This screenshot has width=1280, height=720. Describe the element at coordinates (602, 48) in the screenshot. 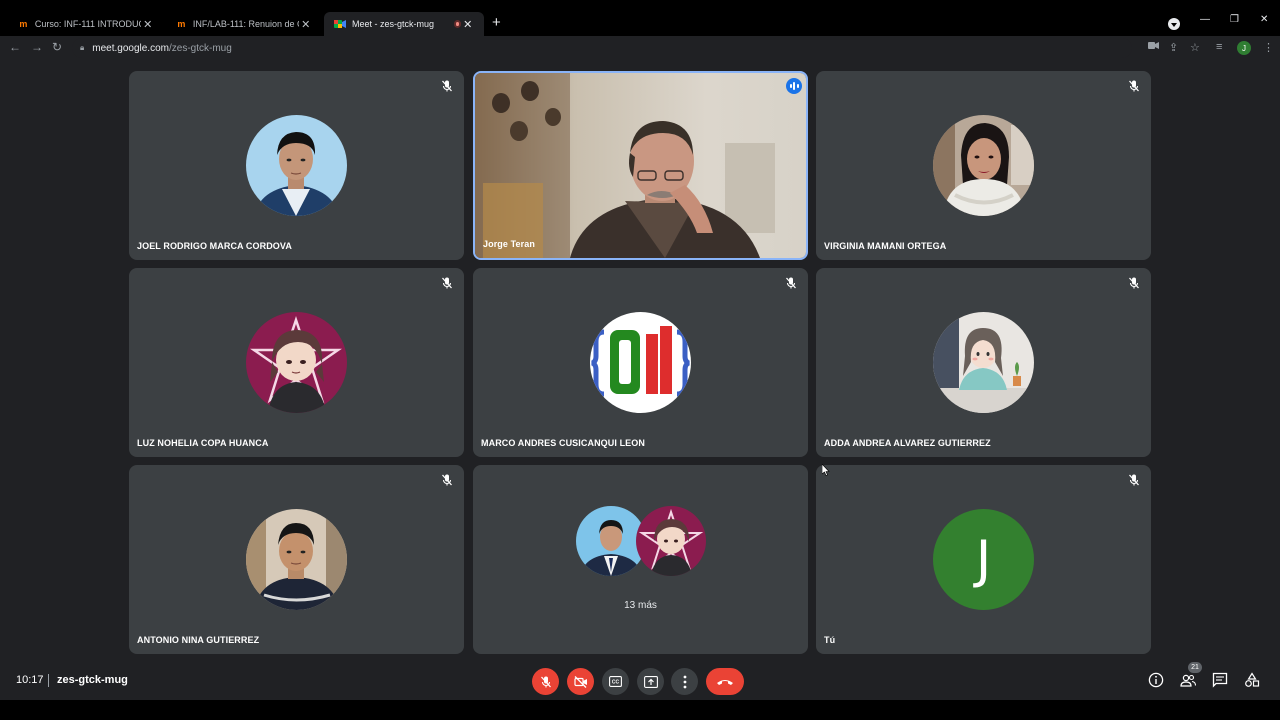

I see `address-bar: 🔒︎ meet.google.com/zes-gtck-mug` at that location.